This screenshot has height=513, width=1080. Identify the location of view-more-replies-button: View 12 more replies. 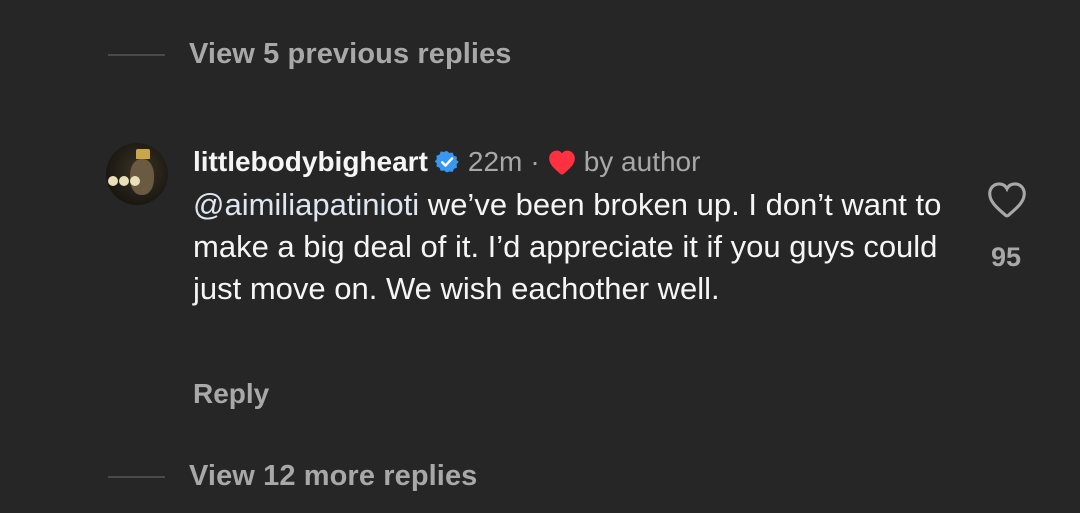
(292, 476).